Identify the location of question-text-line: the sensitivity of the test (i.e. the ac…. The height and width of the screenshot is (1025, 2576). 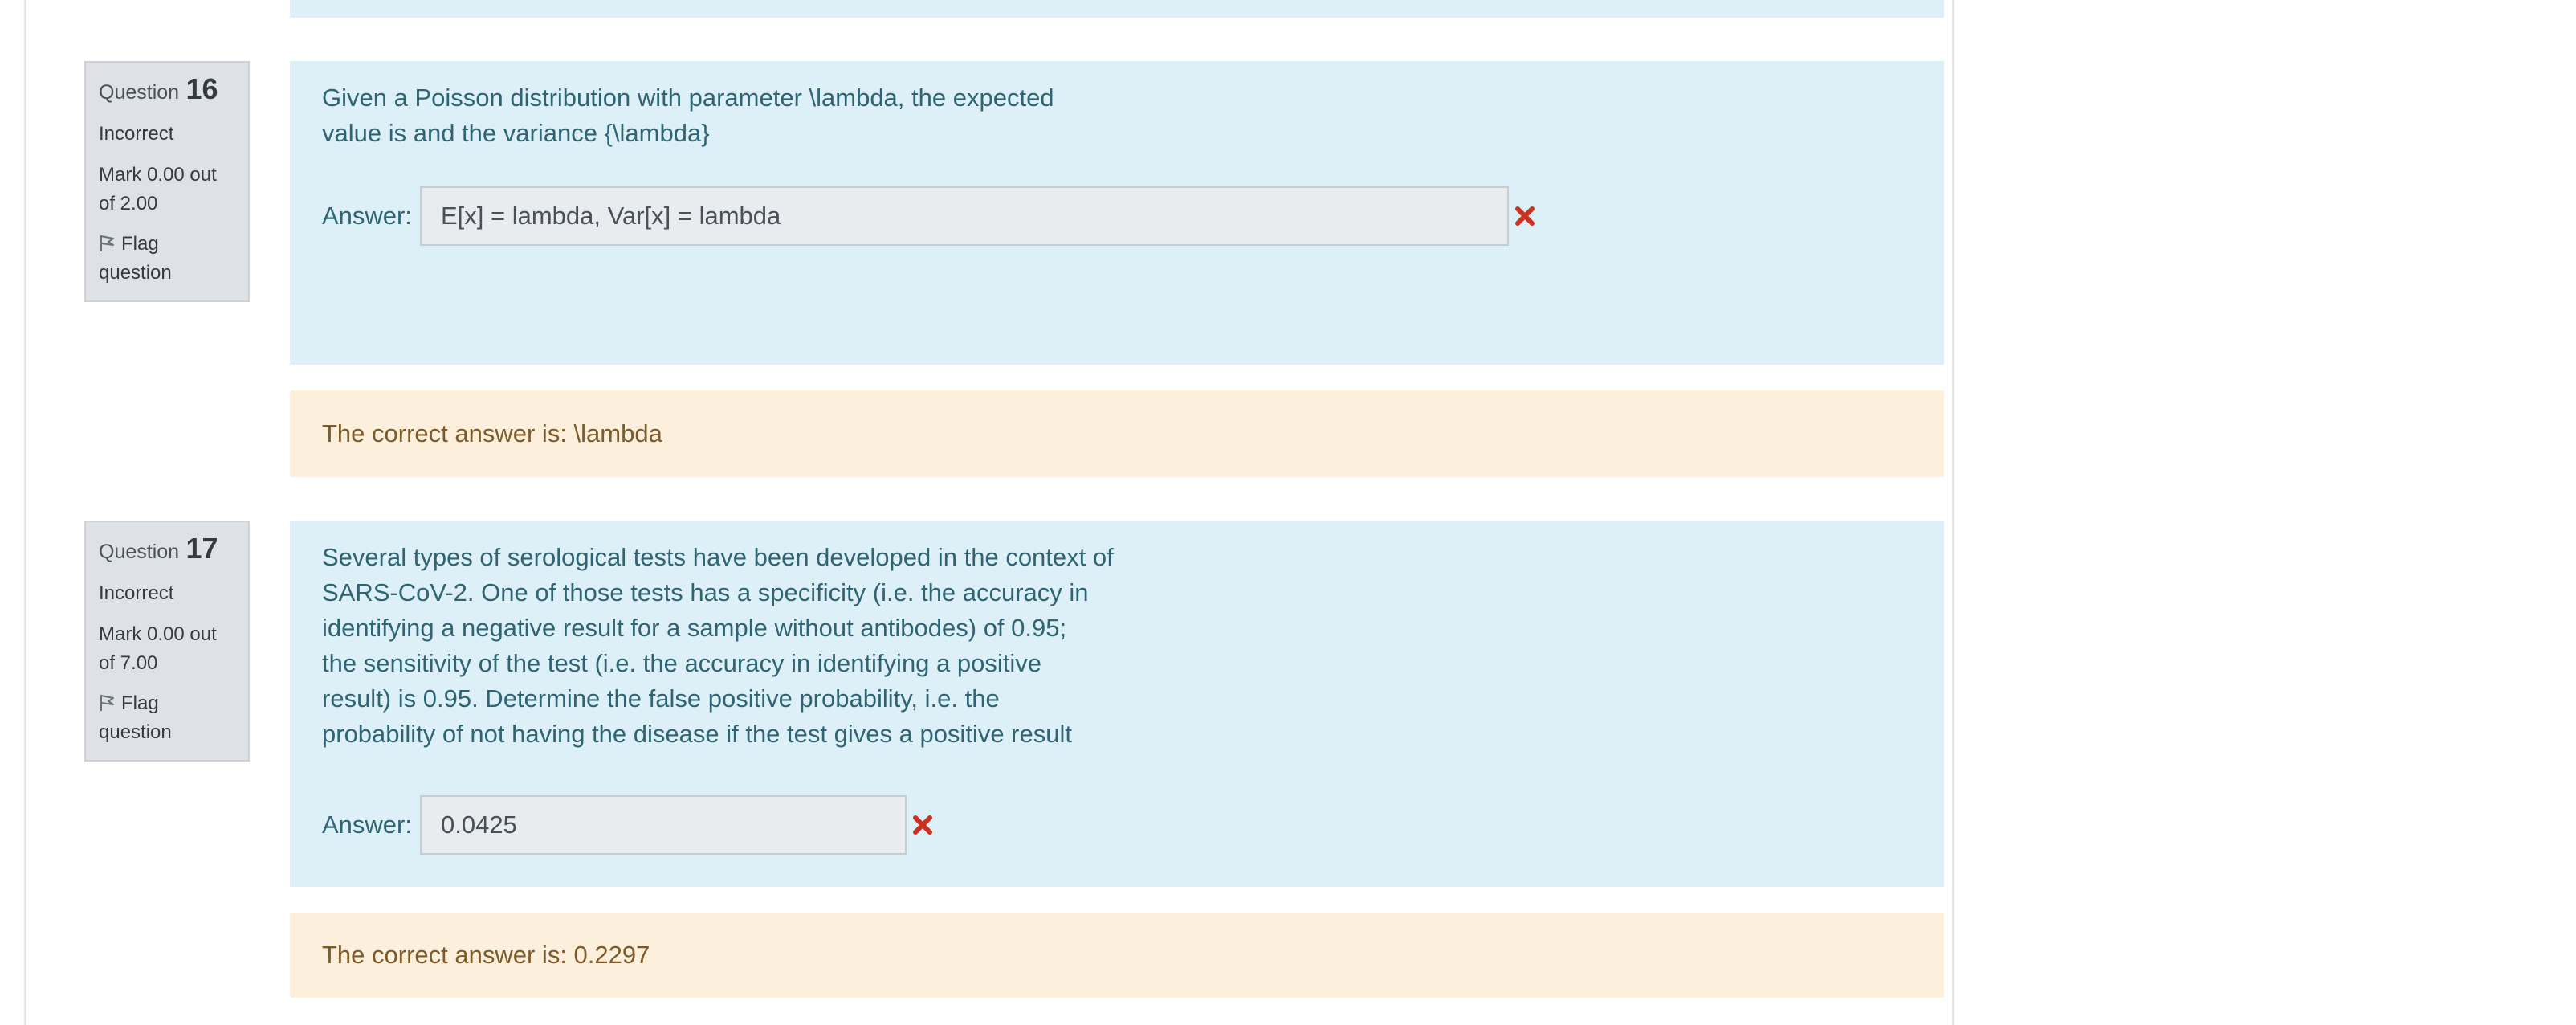
(682, 663).